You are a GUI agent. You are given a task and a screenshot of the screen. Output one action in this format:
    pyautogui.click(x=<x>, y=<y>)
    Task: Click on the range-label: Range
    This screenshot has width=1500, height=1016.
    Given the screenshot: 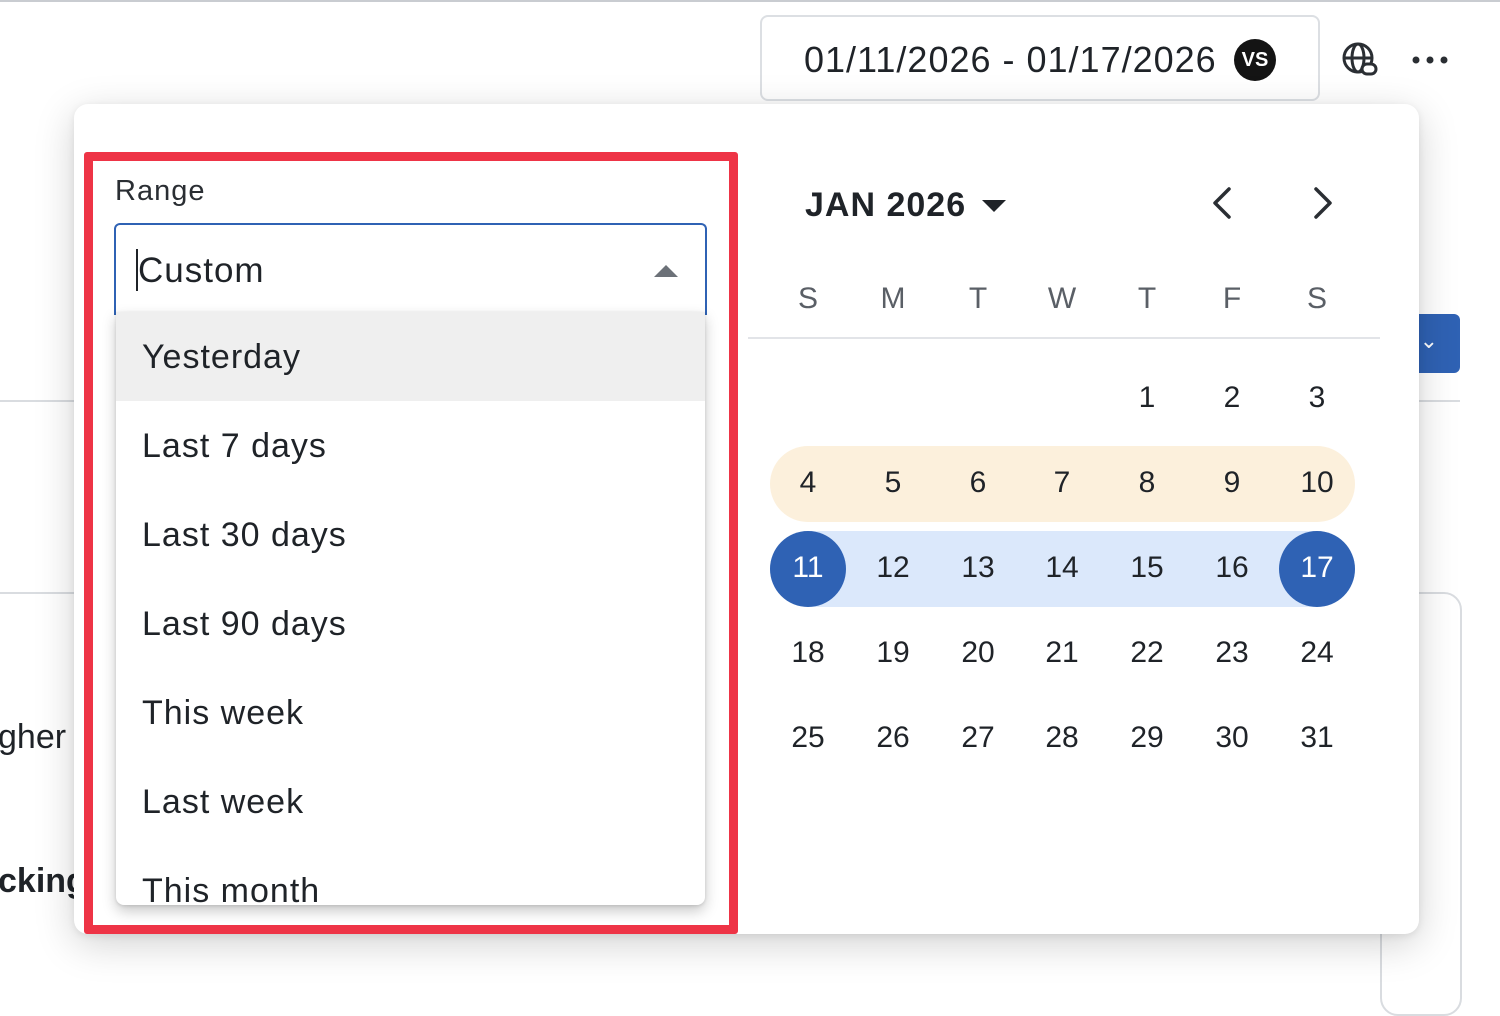 What is the action you would take?
    pyautogui.click(x=160, y=191)
    